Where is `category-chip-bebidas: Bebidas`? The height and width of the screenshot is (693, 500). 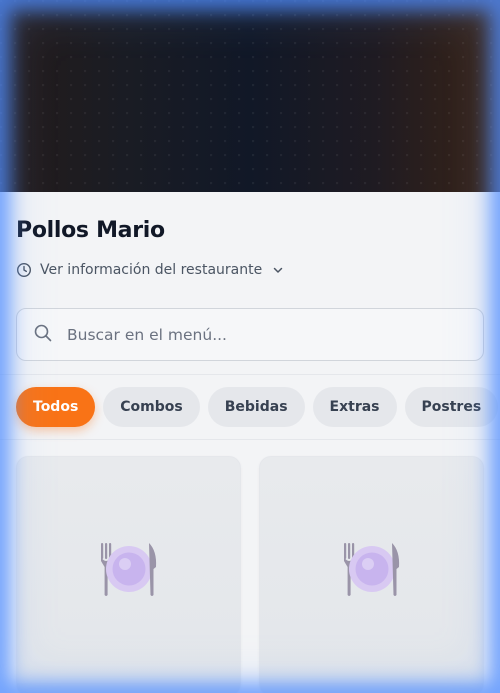
category-chip-bebidas: Bebidas is located at coordinates (256, 407).